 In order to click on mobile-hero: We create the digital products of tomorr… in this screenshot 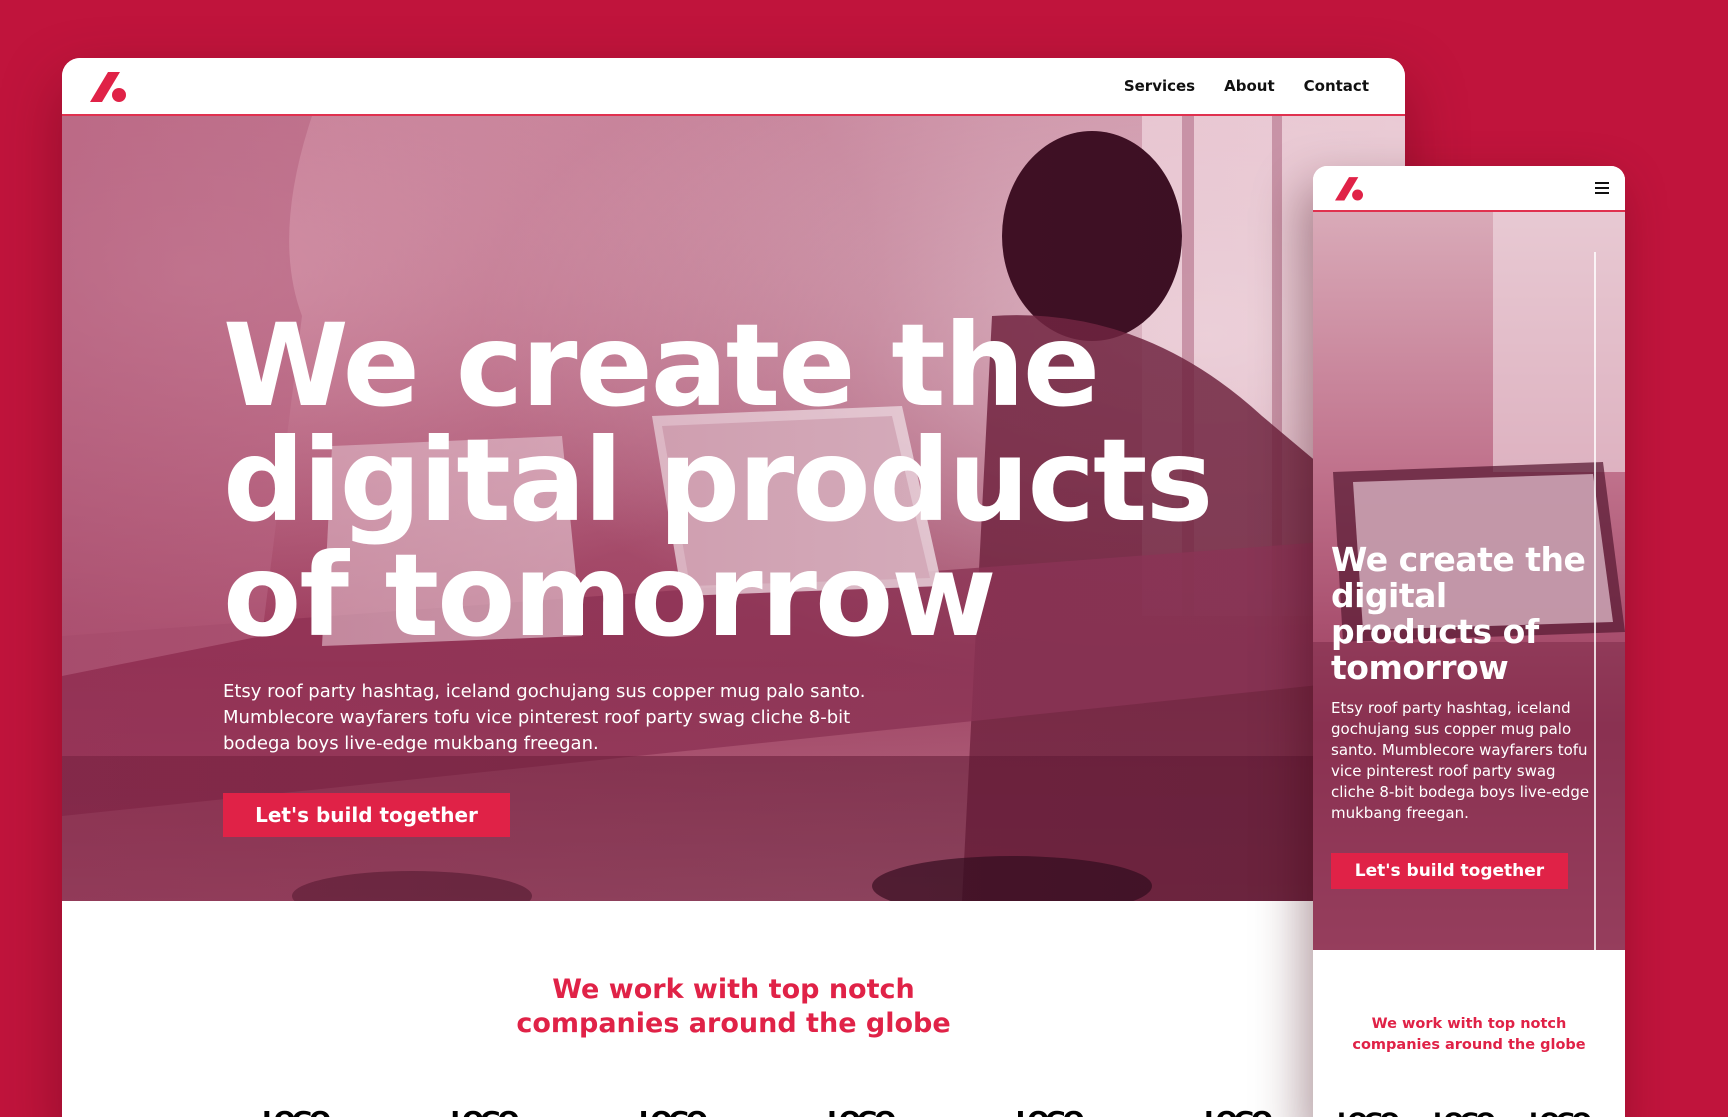, I will do `click(1469, 581)`.